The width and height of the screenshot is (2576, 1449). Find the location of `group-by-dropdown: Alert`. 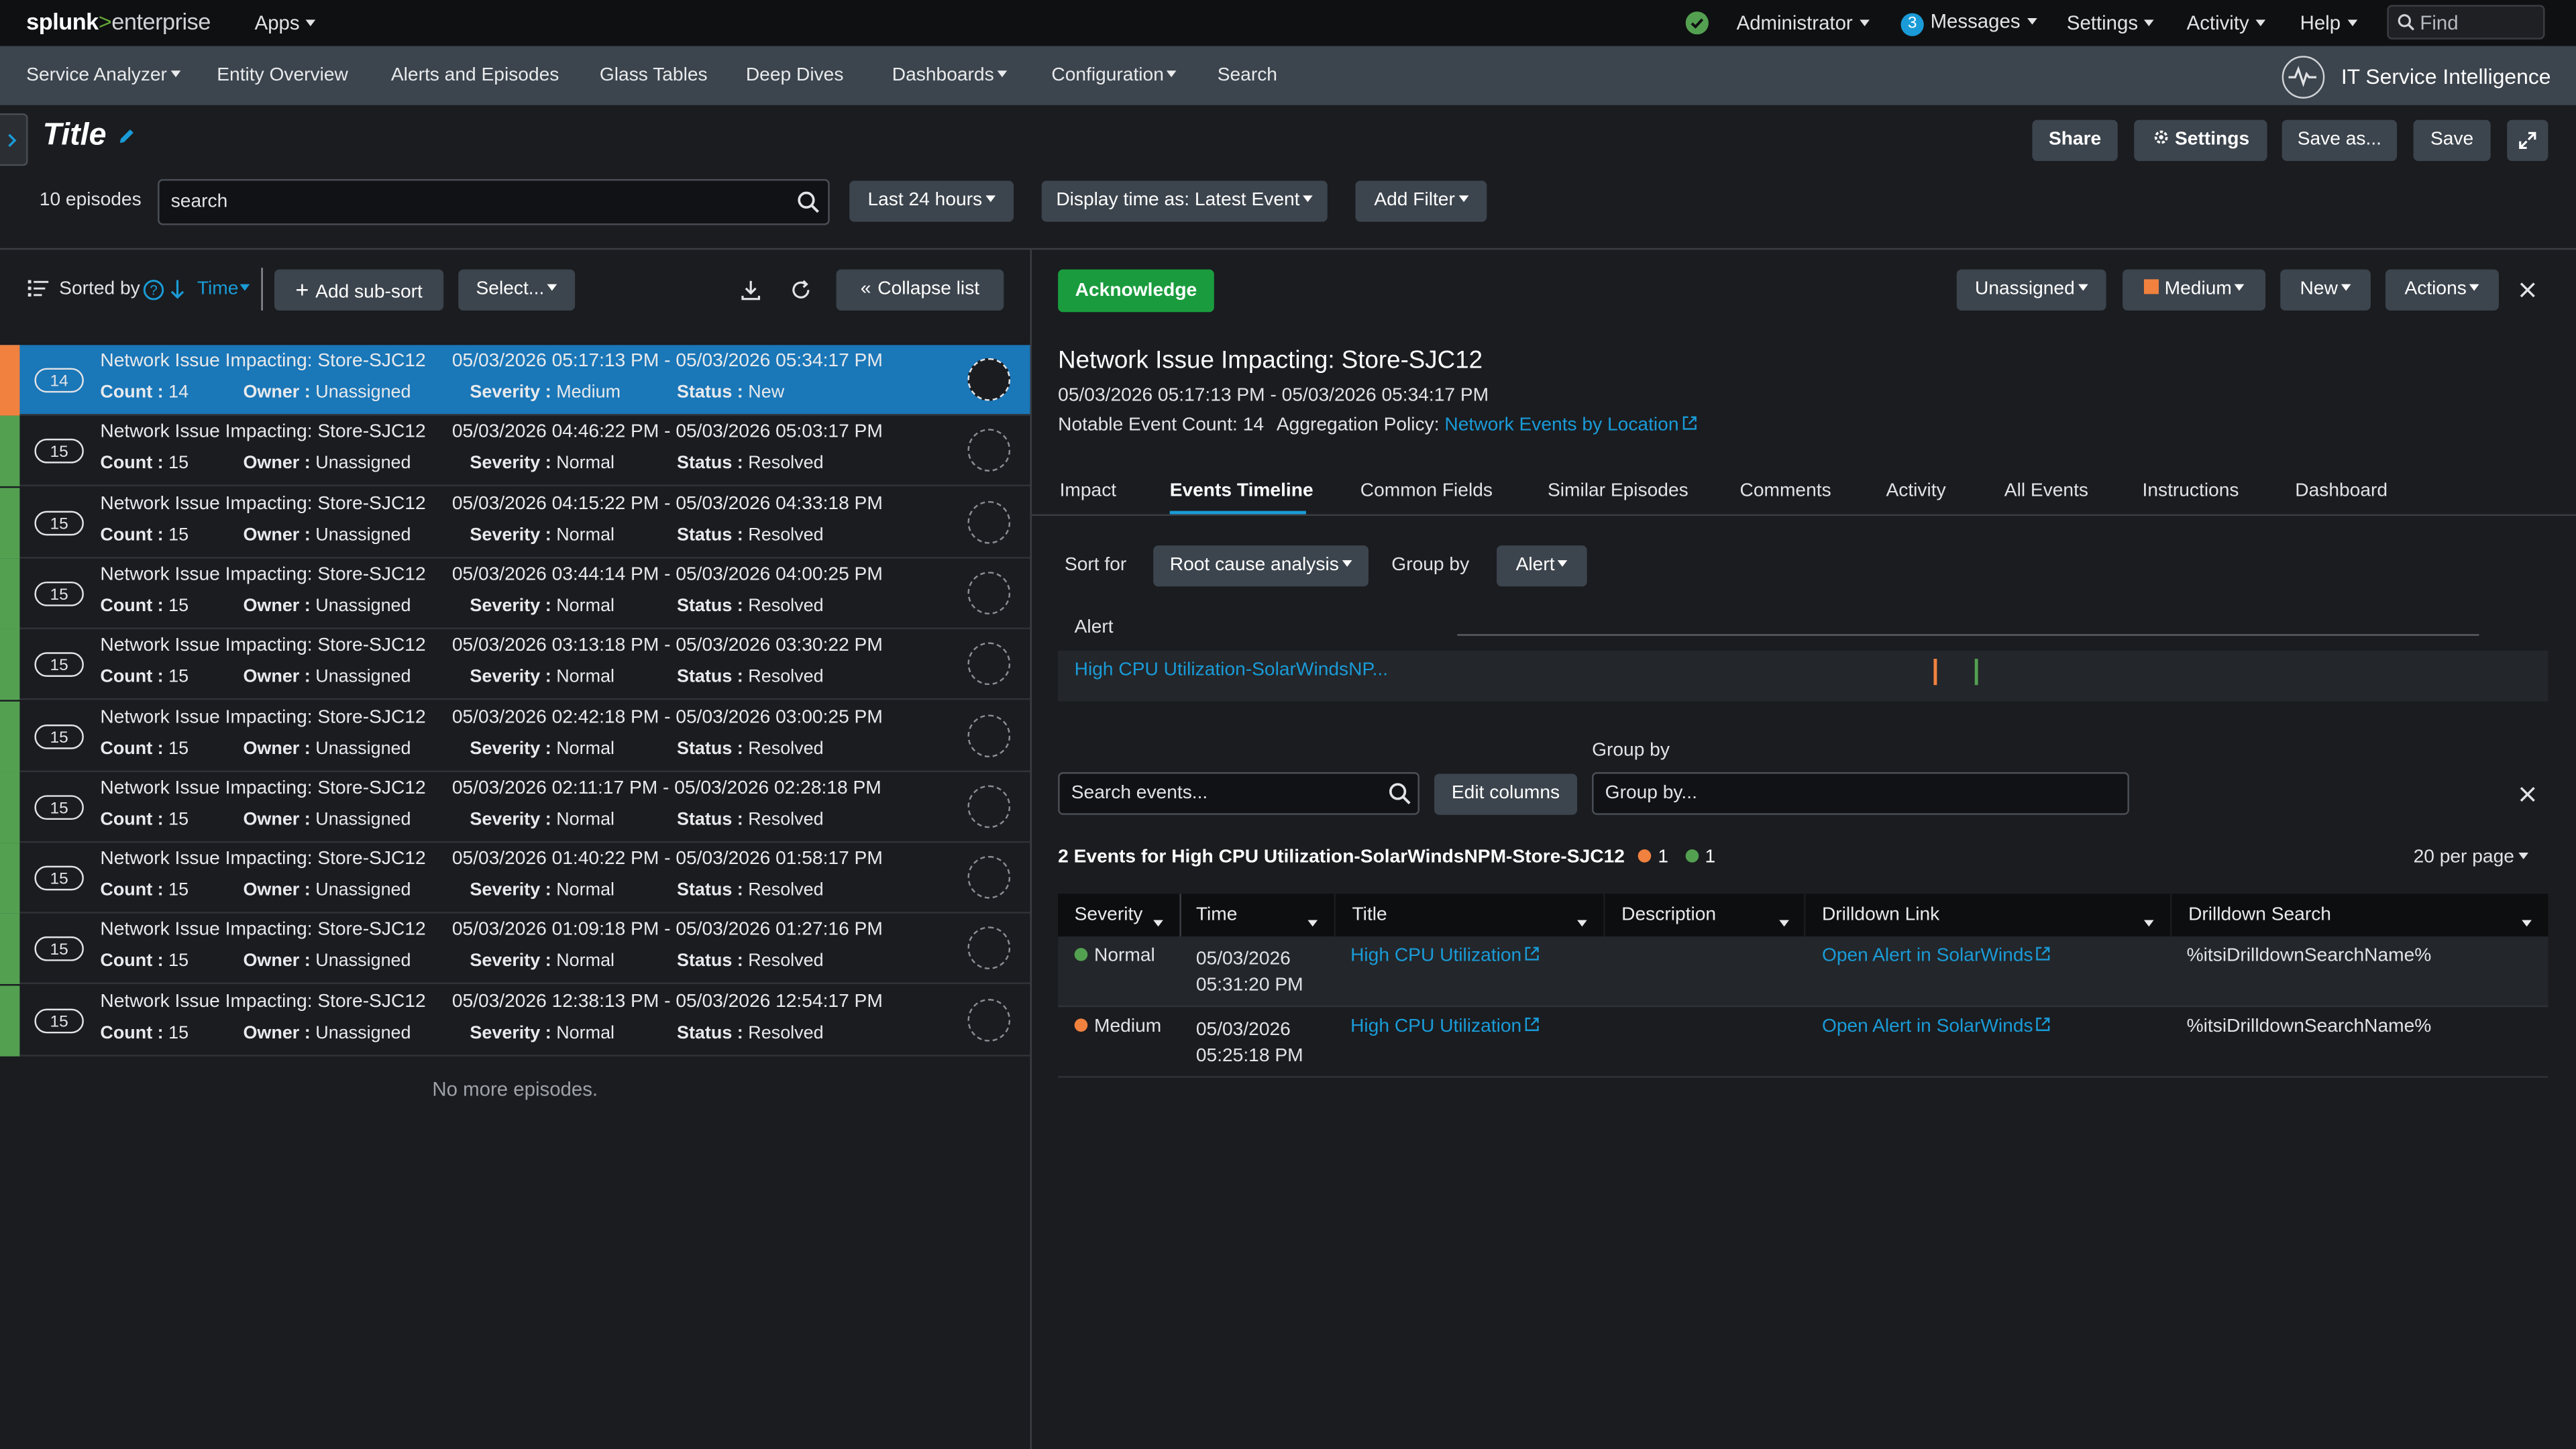

group-by-dropdown: Alert is located at coordinates (1542, 566).